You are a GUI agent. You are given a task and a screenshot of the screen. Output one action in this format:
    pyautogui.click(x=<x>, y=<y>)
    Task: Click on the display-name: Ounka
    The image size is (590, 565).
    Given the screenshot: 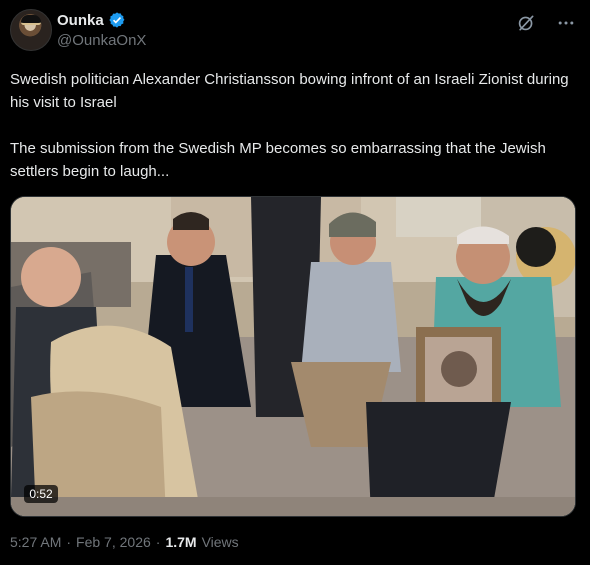 What is the action you would take?
    pyautogui.click(x=80, y=20)
    